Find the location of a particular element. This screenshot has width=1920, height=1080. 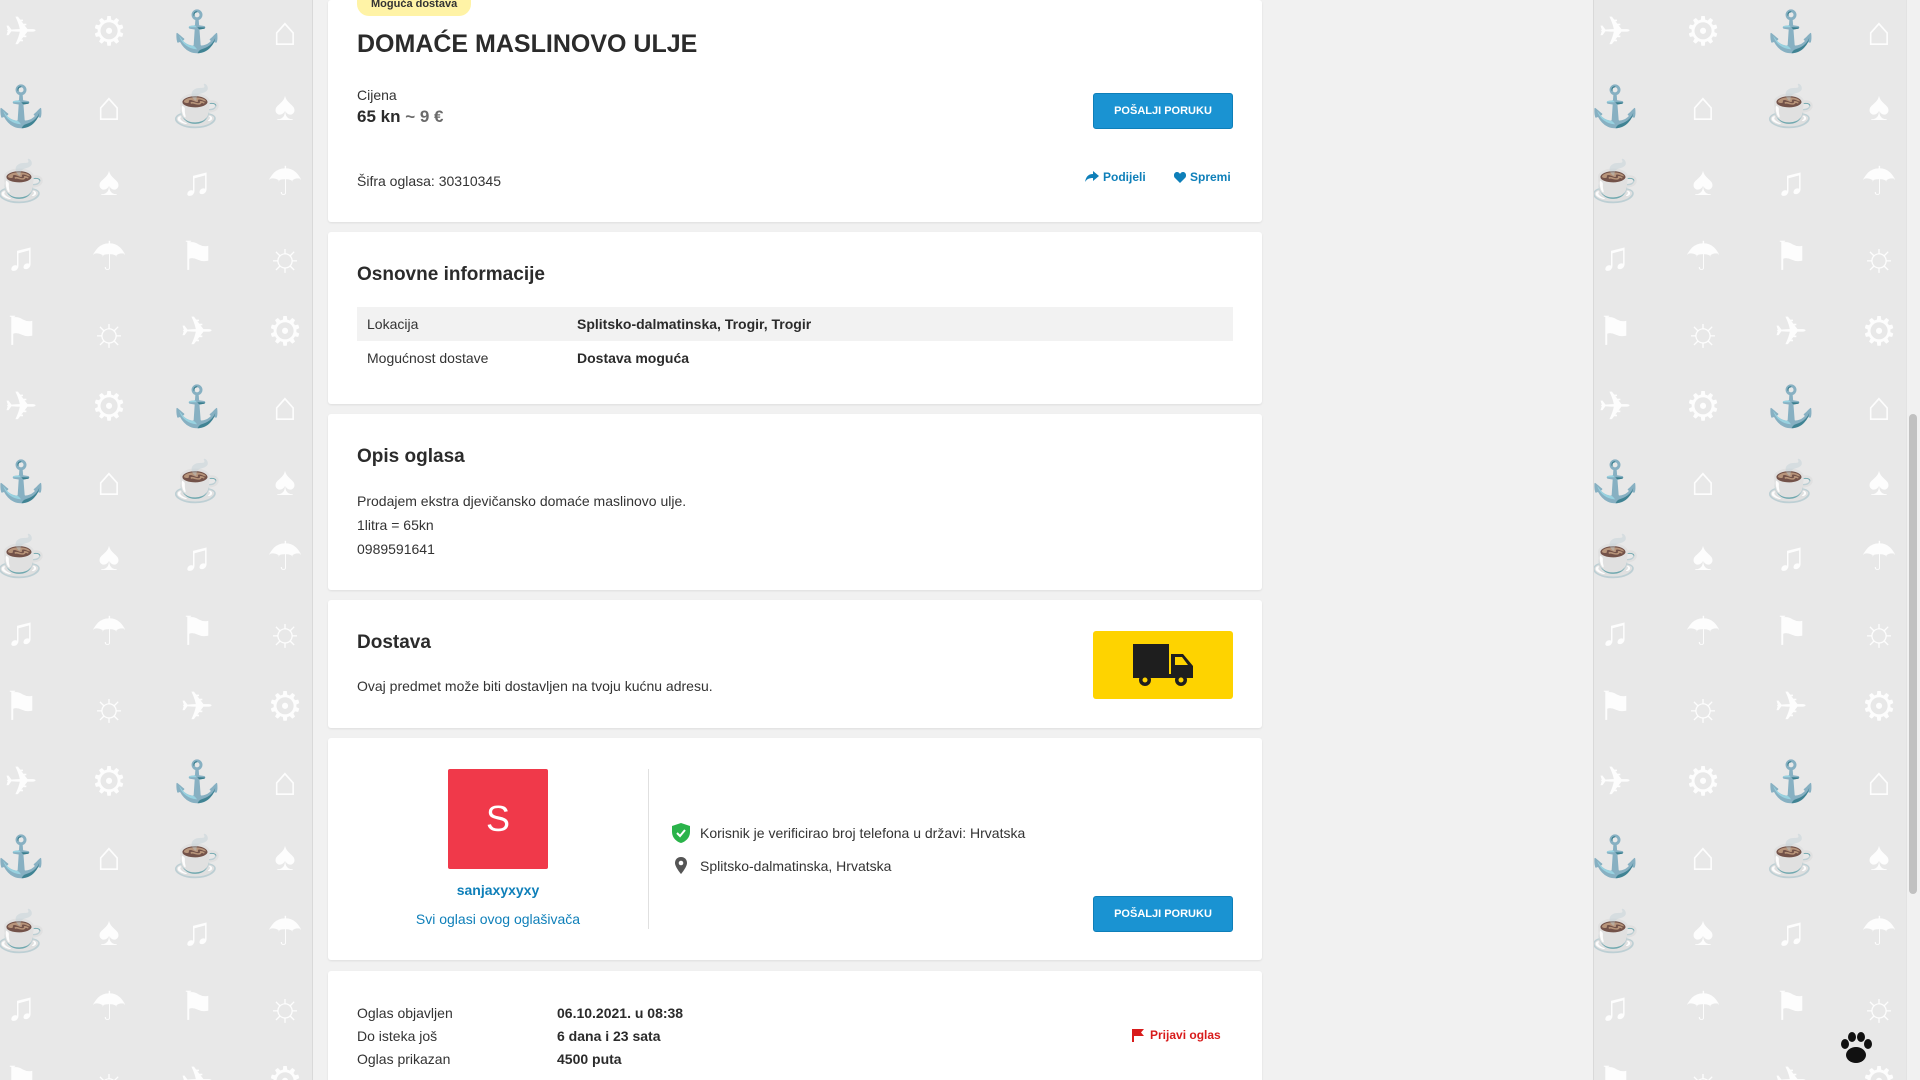

share-icon is located at coordinates (1092, 176).